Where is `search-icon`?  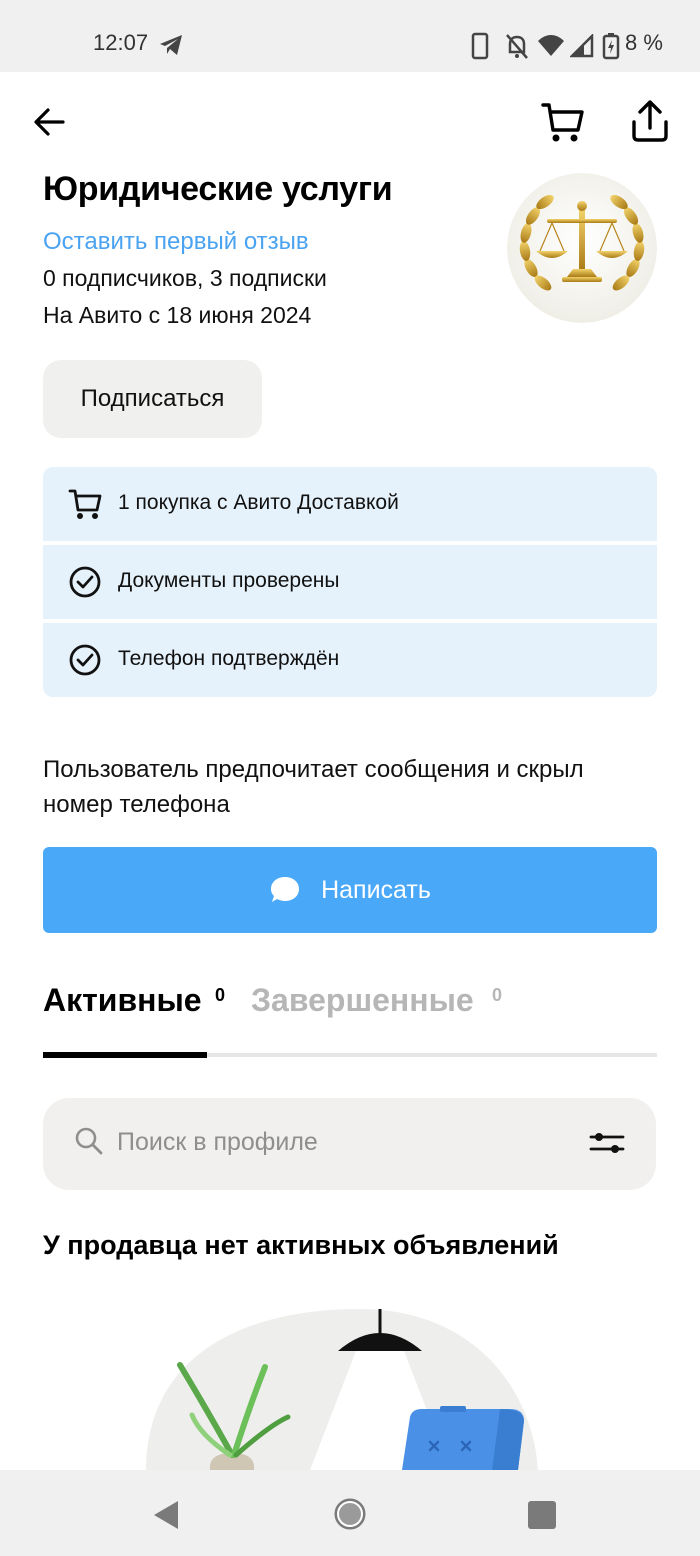 search-icon is located at coordinates (89, 1141).